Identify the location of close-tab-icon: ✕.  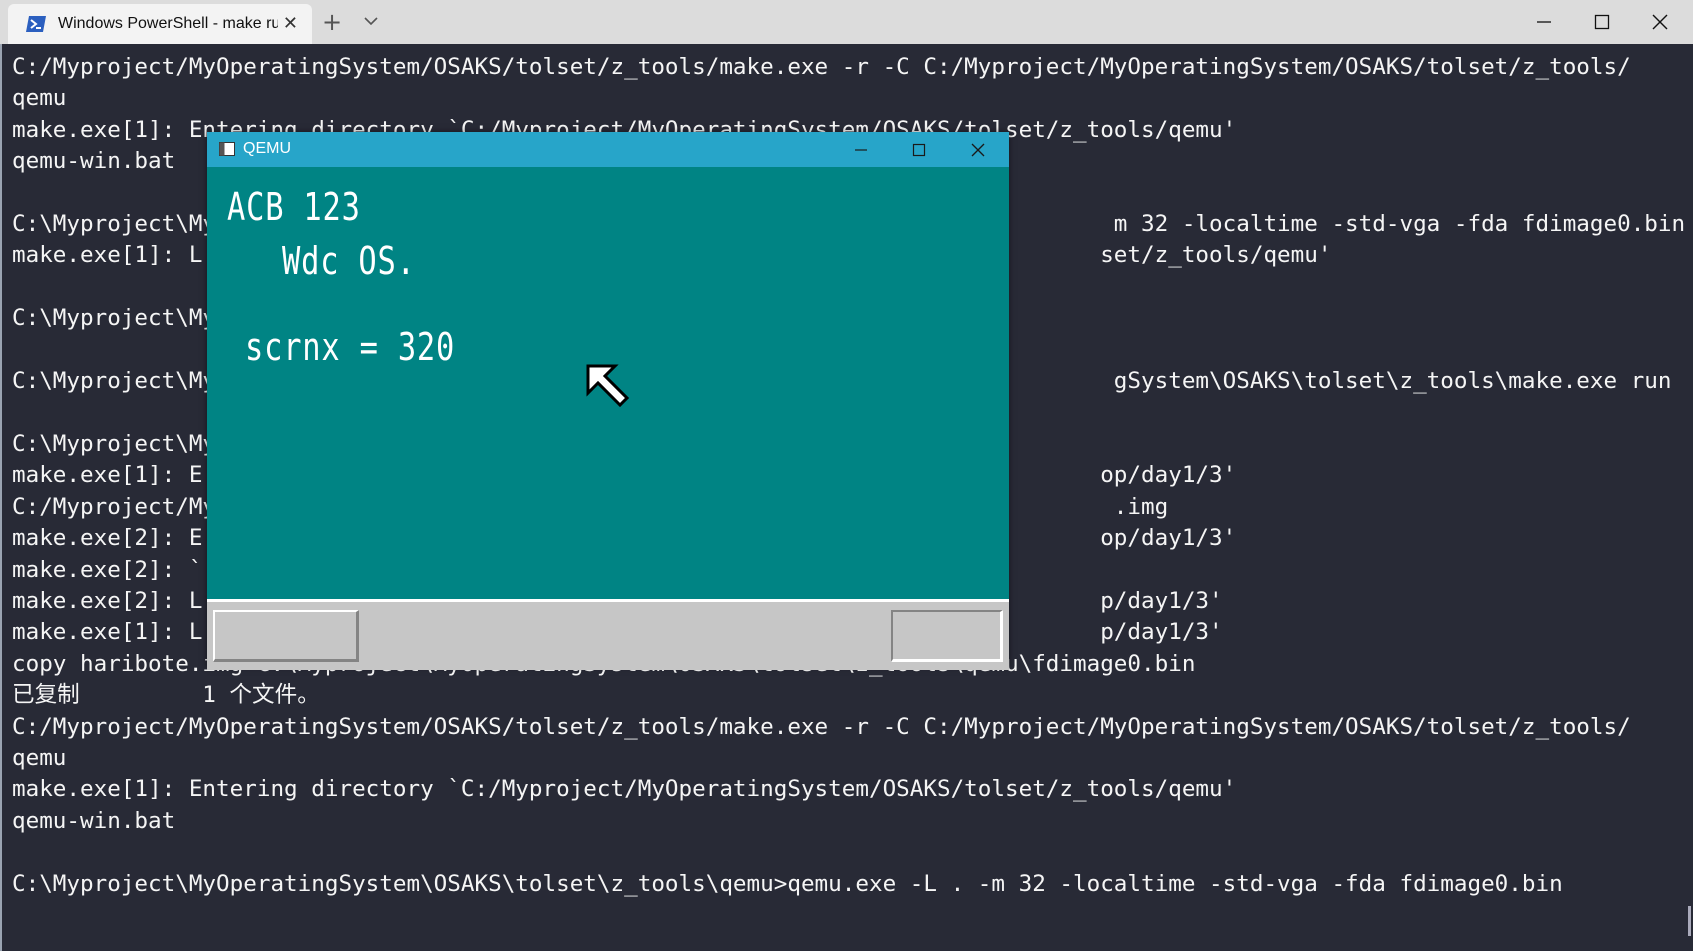
(290, 24).